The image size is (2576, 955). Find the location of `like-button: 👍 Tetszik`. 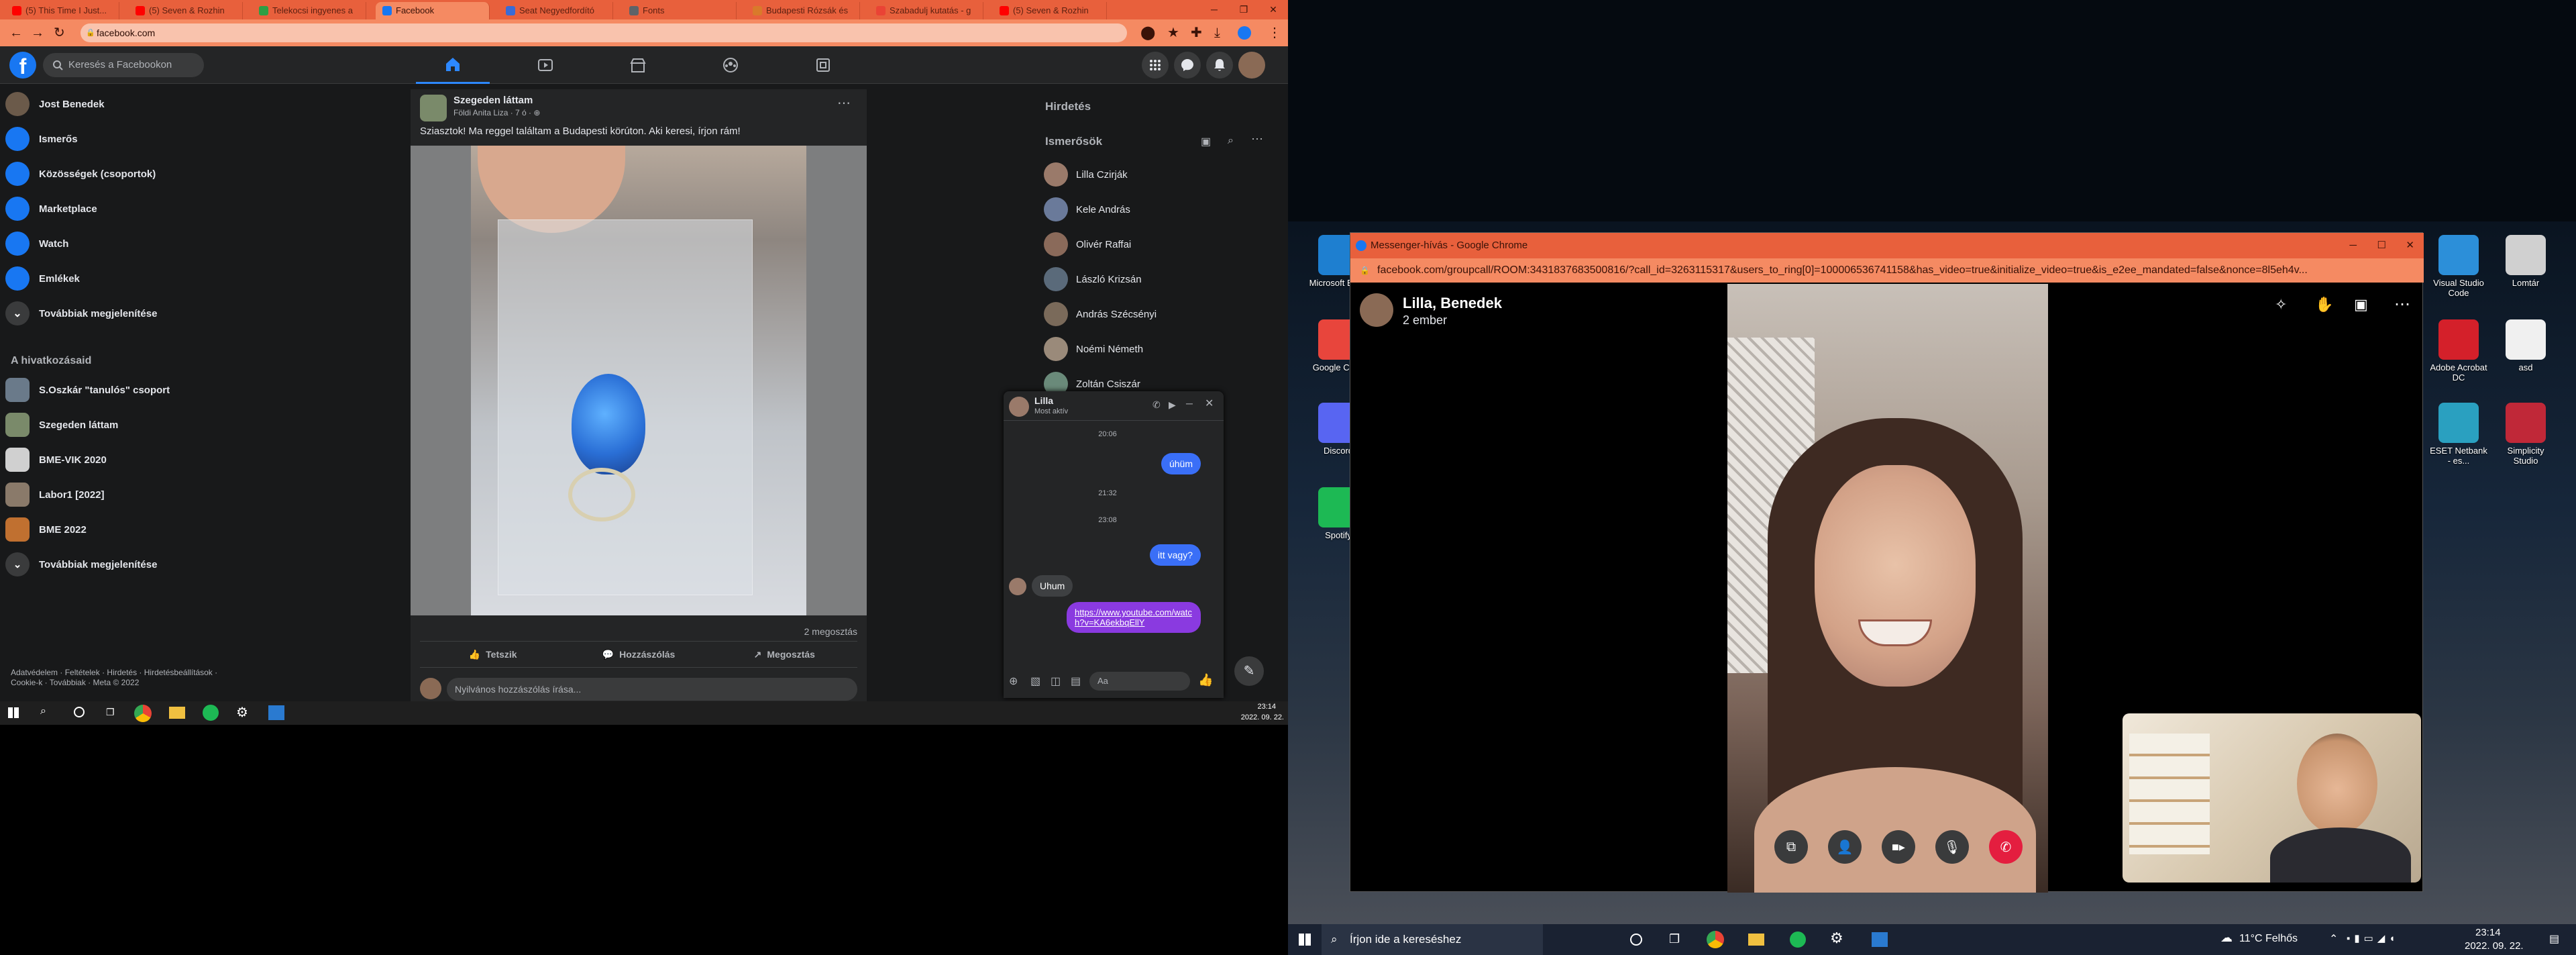

like-button: 👍 Tetszik is located at coordinates (493, 654).